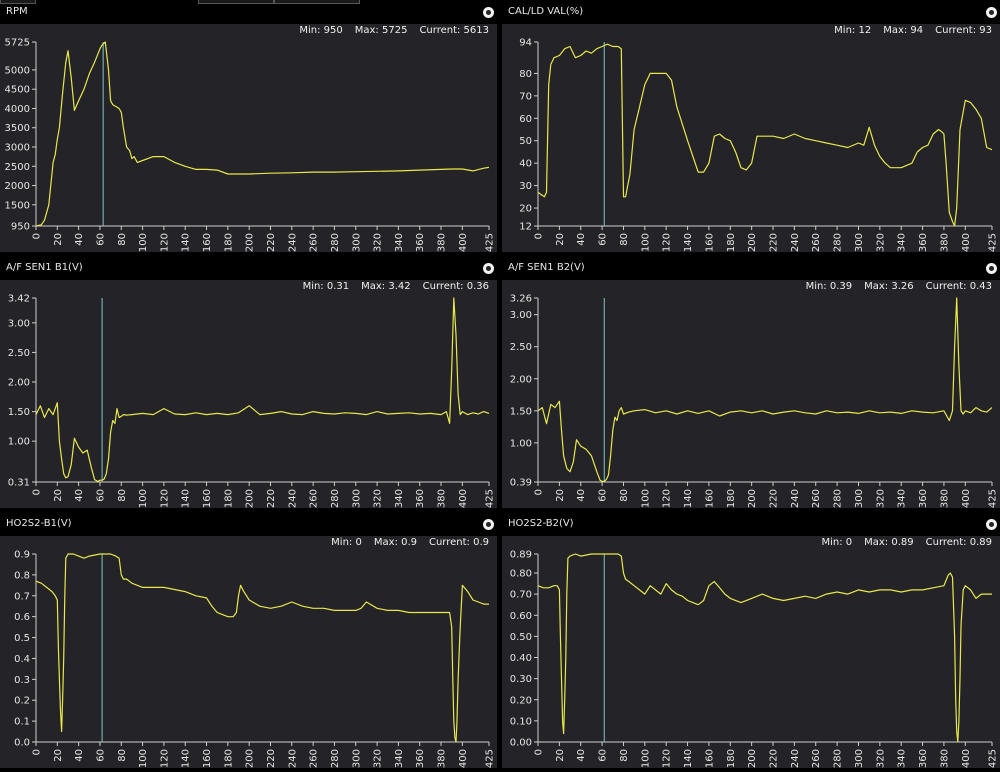 Image resolution: width=1000 pixels, height=772 pixels. Describe the element at coordinates (37, 236) in the screenshot. I see `x-tick-label: 0` at that location.